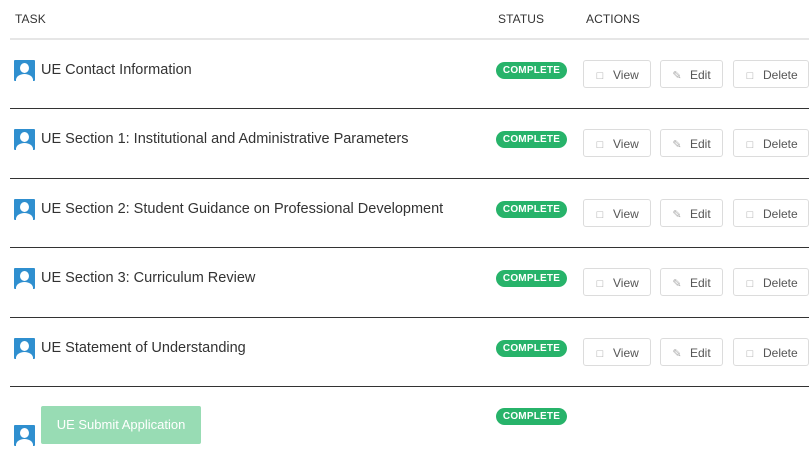 The width and height of the screenshot is (809, 460). I want to click on task-name: UE Statement of Understanding, so click(143, 348).